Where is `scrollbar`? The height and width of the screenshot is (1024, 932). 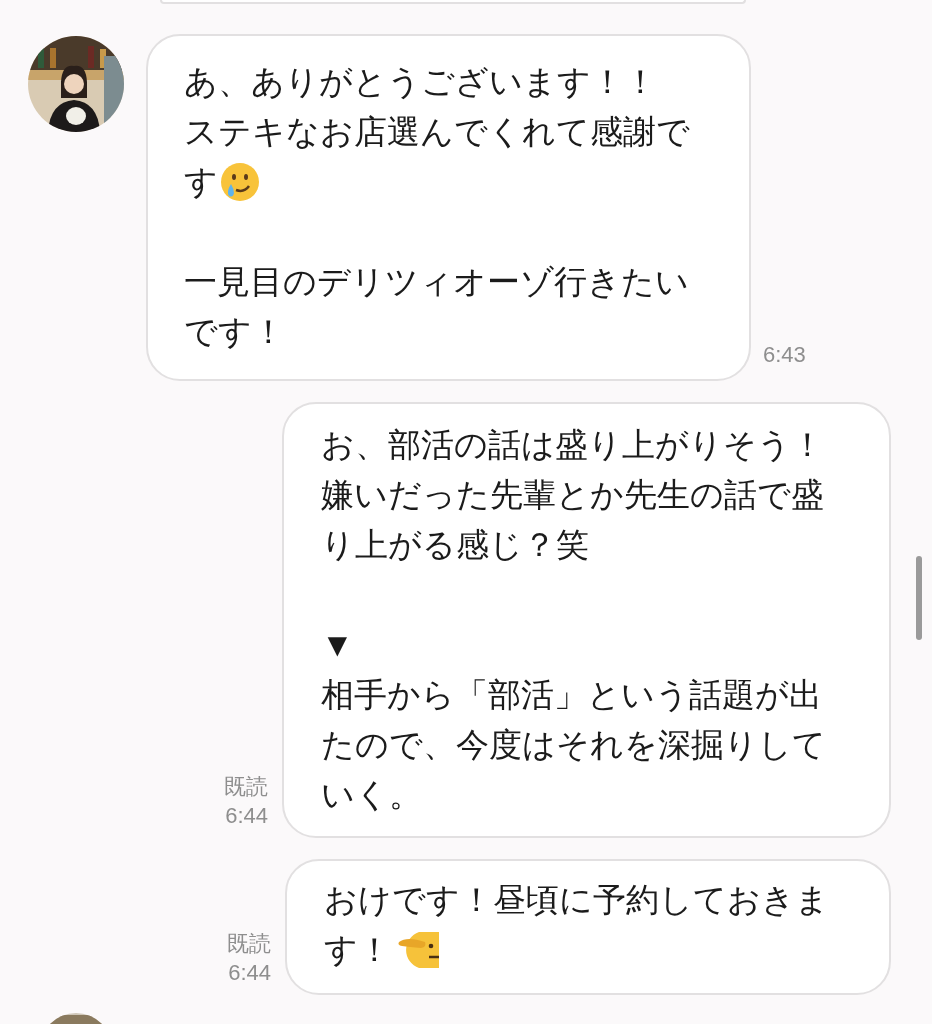 scrollbar is located at coordinates (919, 598).